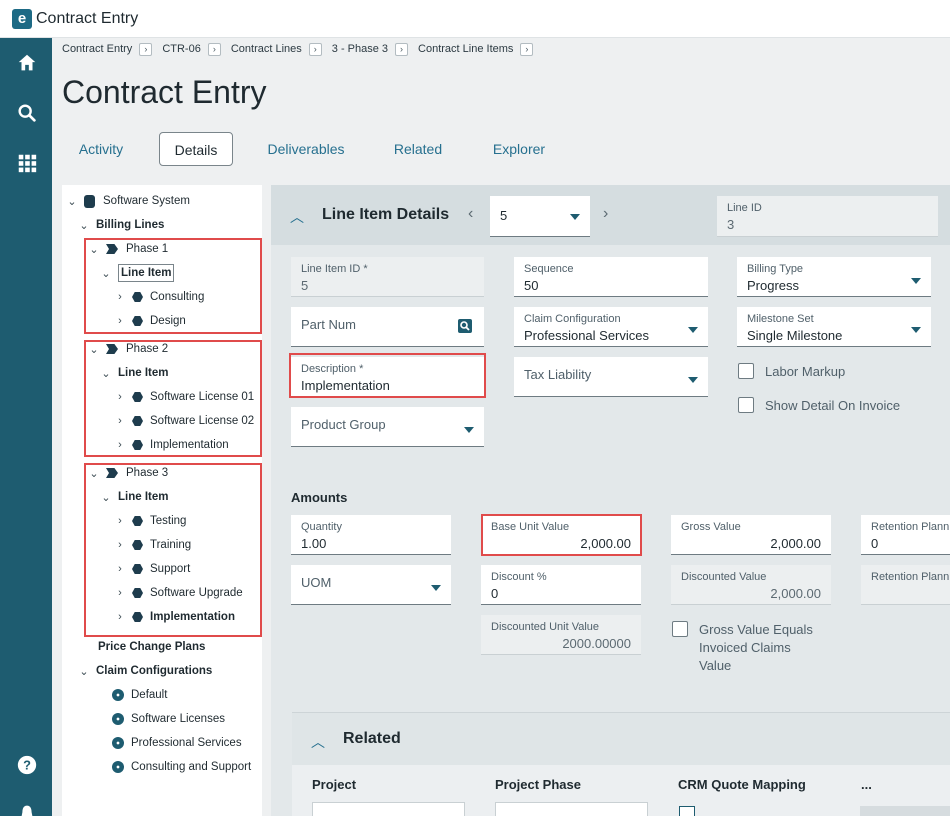 This screenshot has height=816, width=950. I want to click on chevron-left-icon: ‹, so click(470, 214).